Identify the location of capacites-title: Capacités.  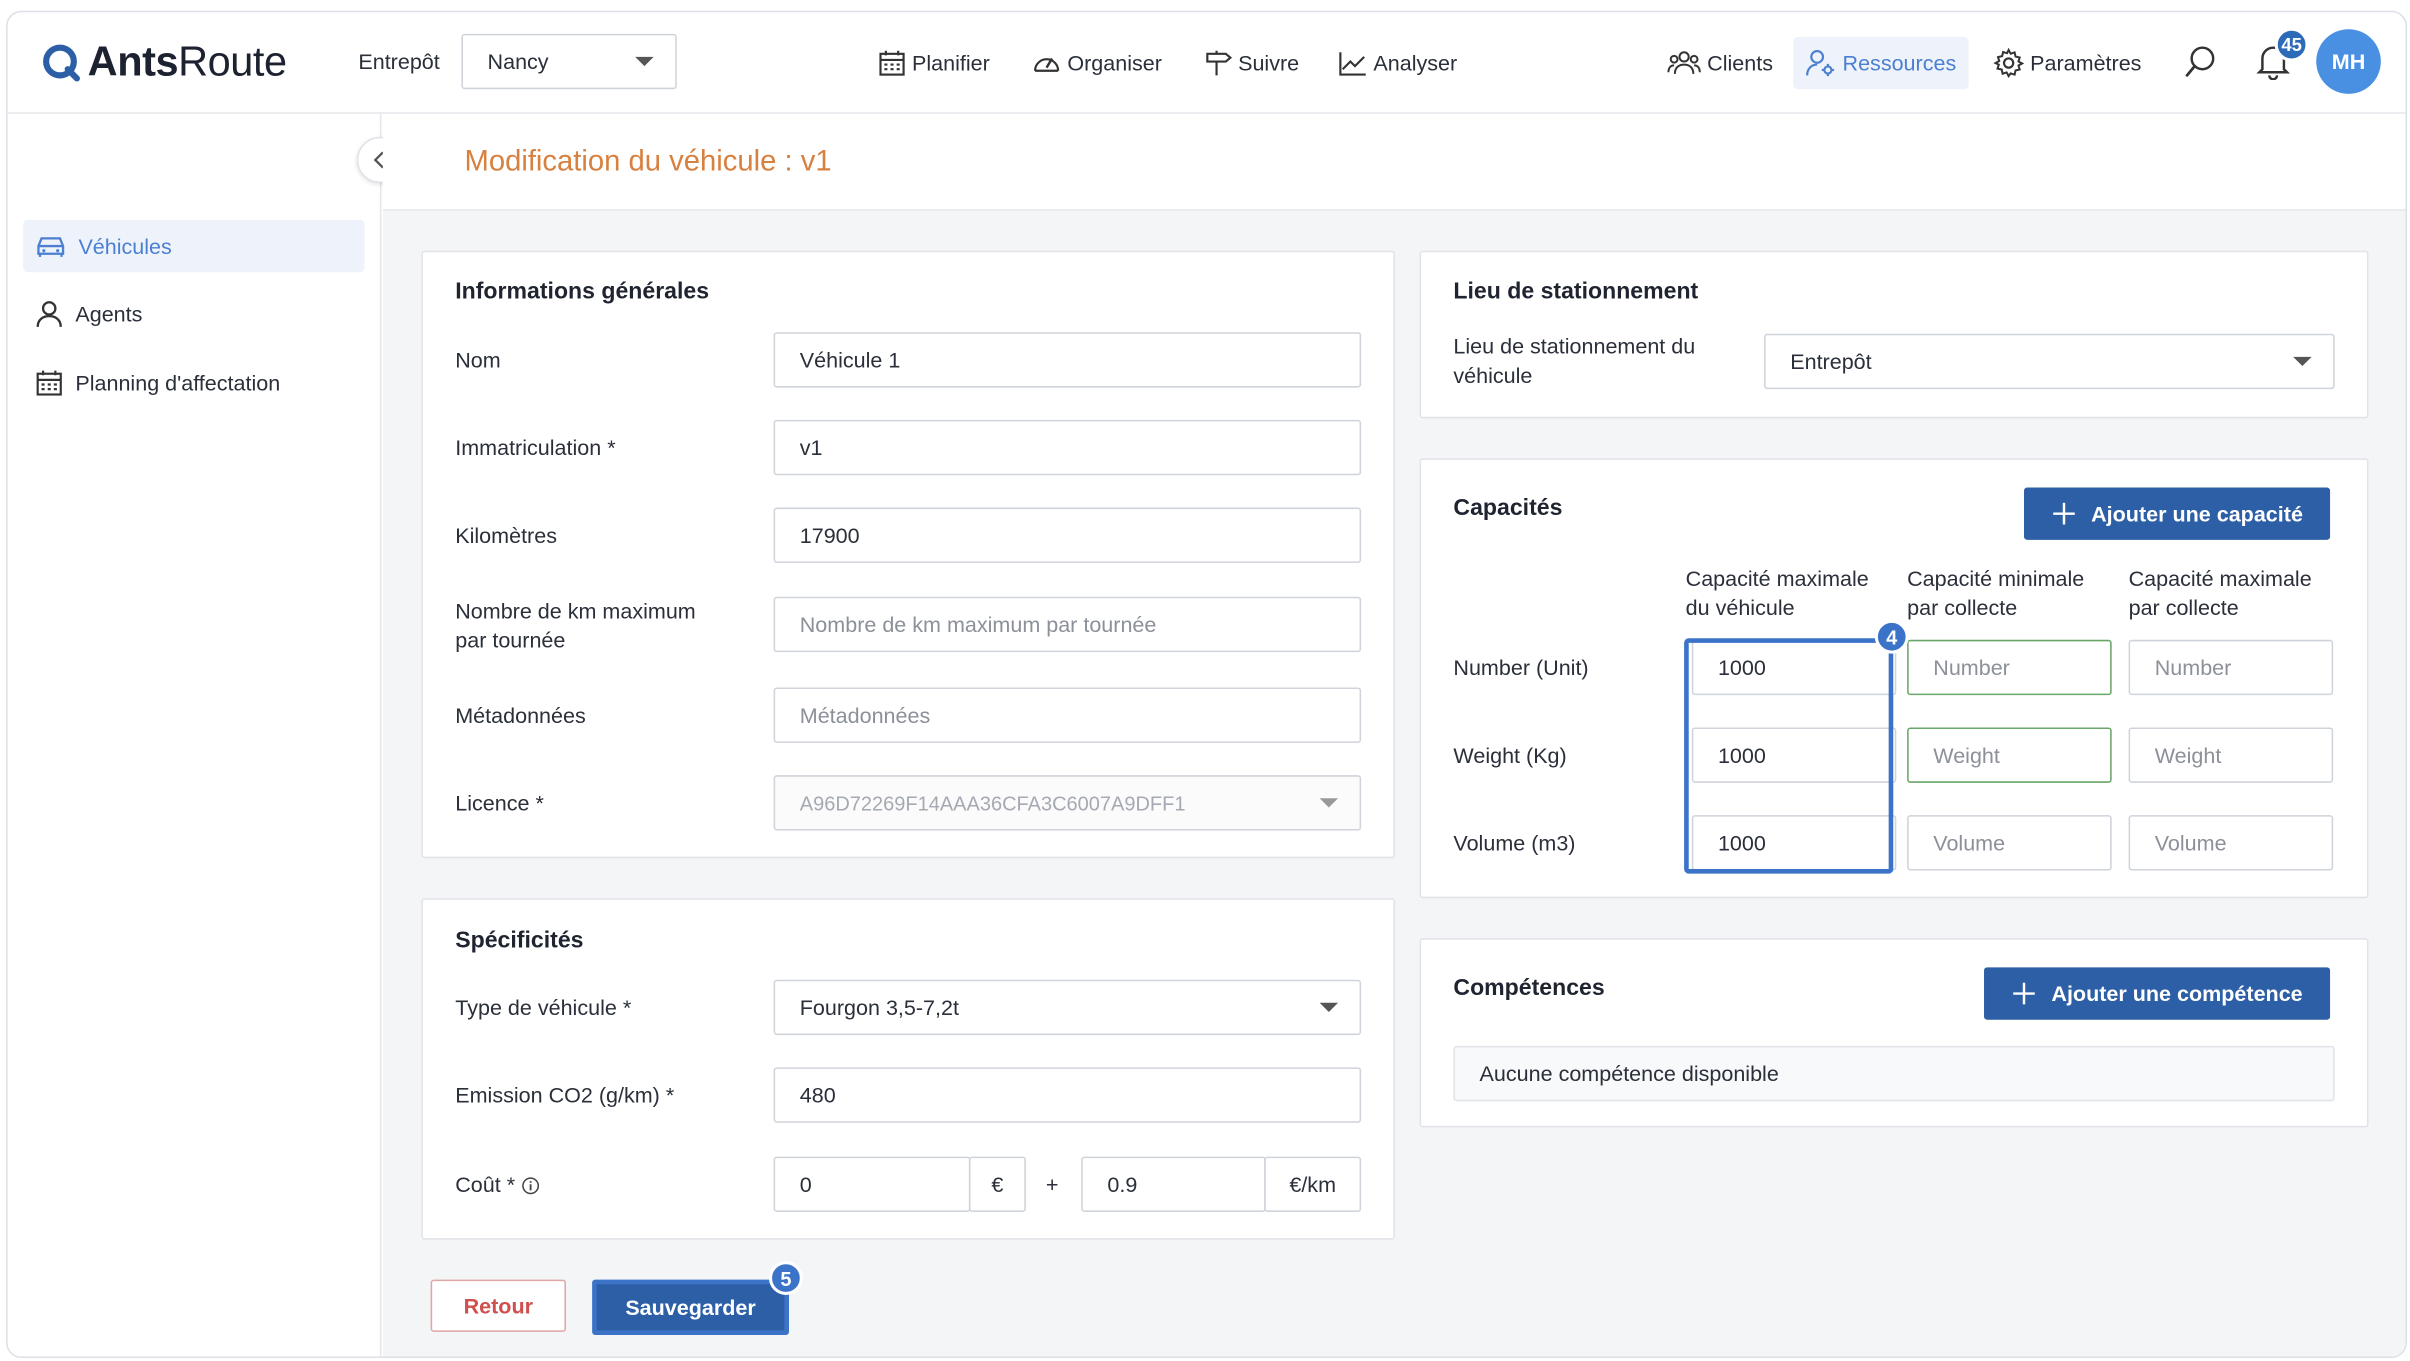
(1508, 508).